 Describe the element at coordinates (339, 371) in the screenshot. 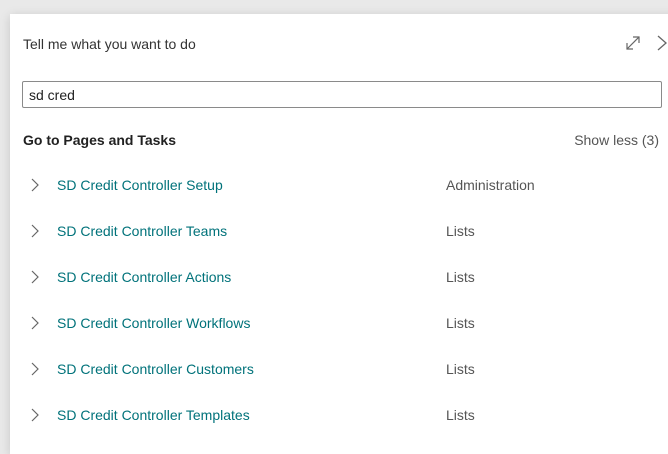

I see `result-row: SD Credit Controller Customers Lists` at that location.